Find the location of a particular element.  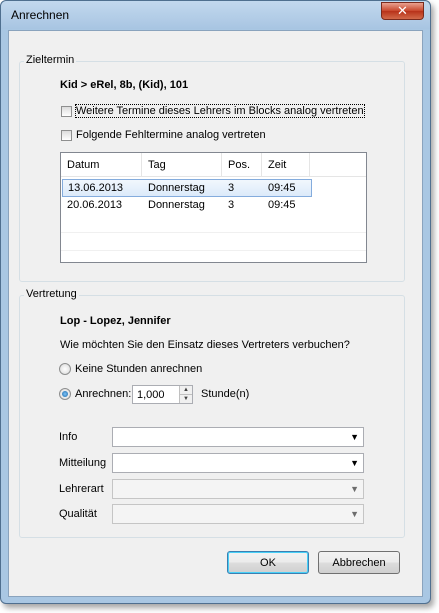

stepper-buttons: ▲ ▼ is located at coordinates (185, 394).